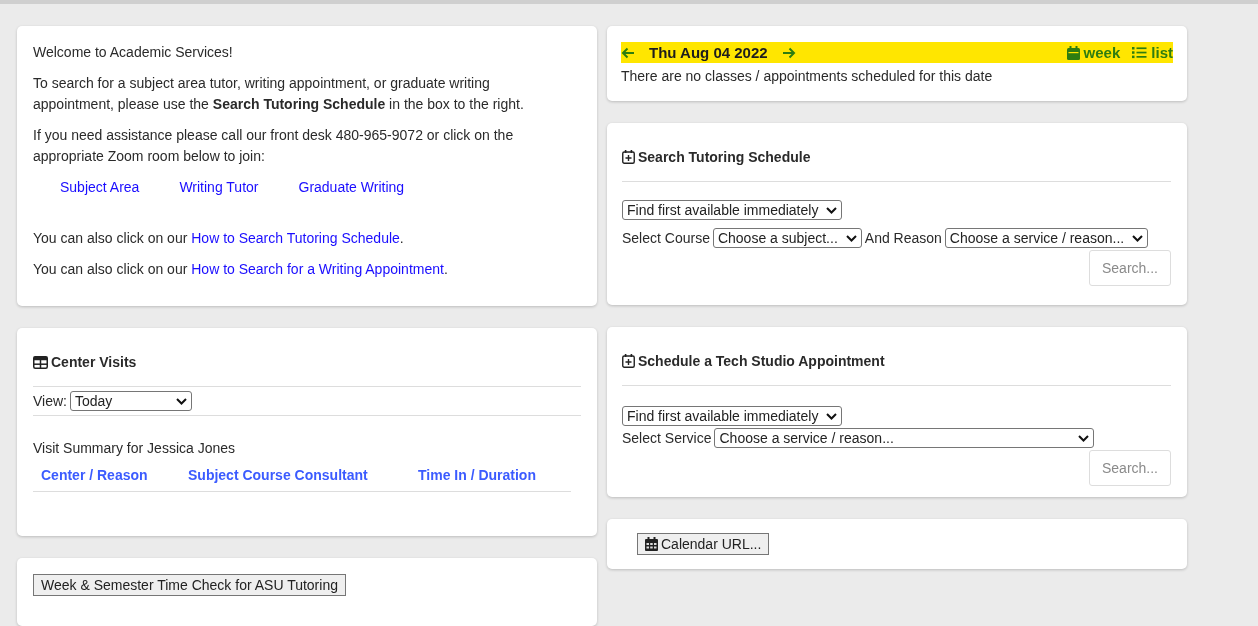  What do you see at coordinates (114, 475) in the screenshot?
I see `column-header: Center / Reason` at bounding box center [114, 475].